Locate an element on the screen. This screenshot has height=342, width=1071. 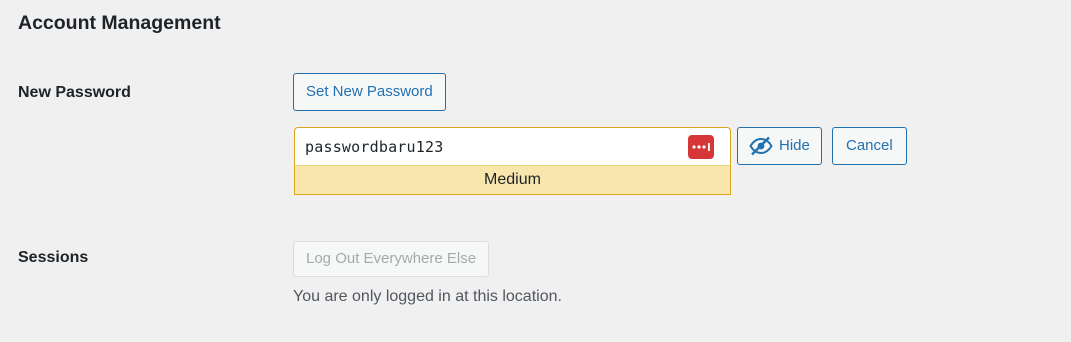
hide-button-label: Hide is located at coordinates (794, 145).